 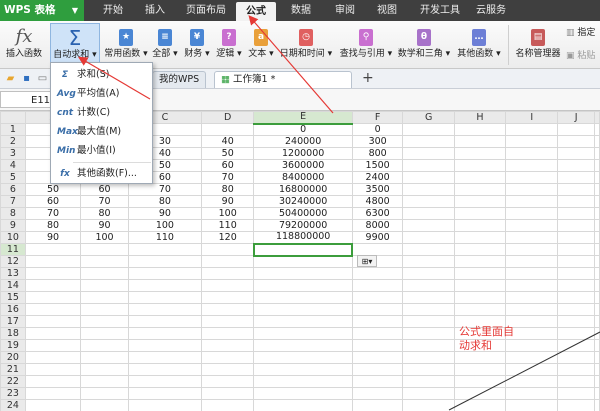 I want to click on cell: 118800000, so click(x=303, y=237).